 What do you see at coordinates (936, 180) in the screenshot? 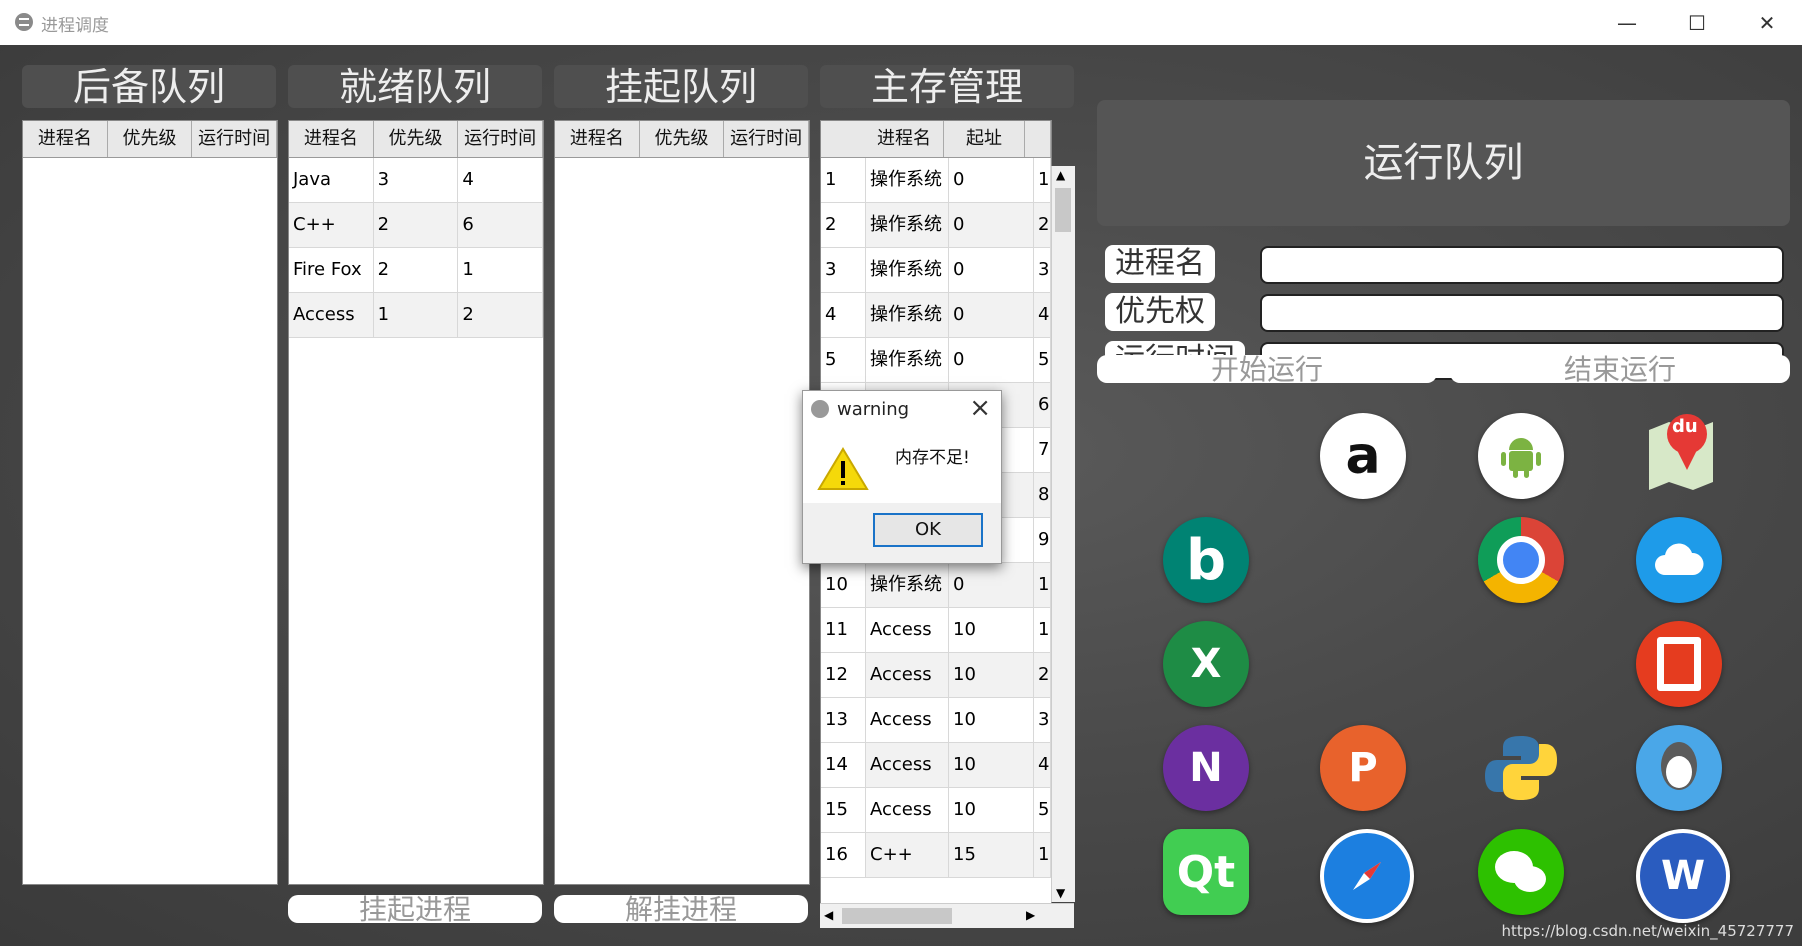
I see `table-row: 1 操作系统 0 1` at bounding box center [936, 180].